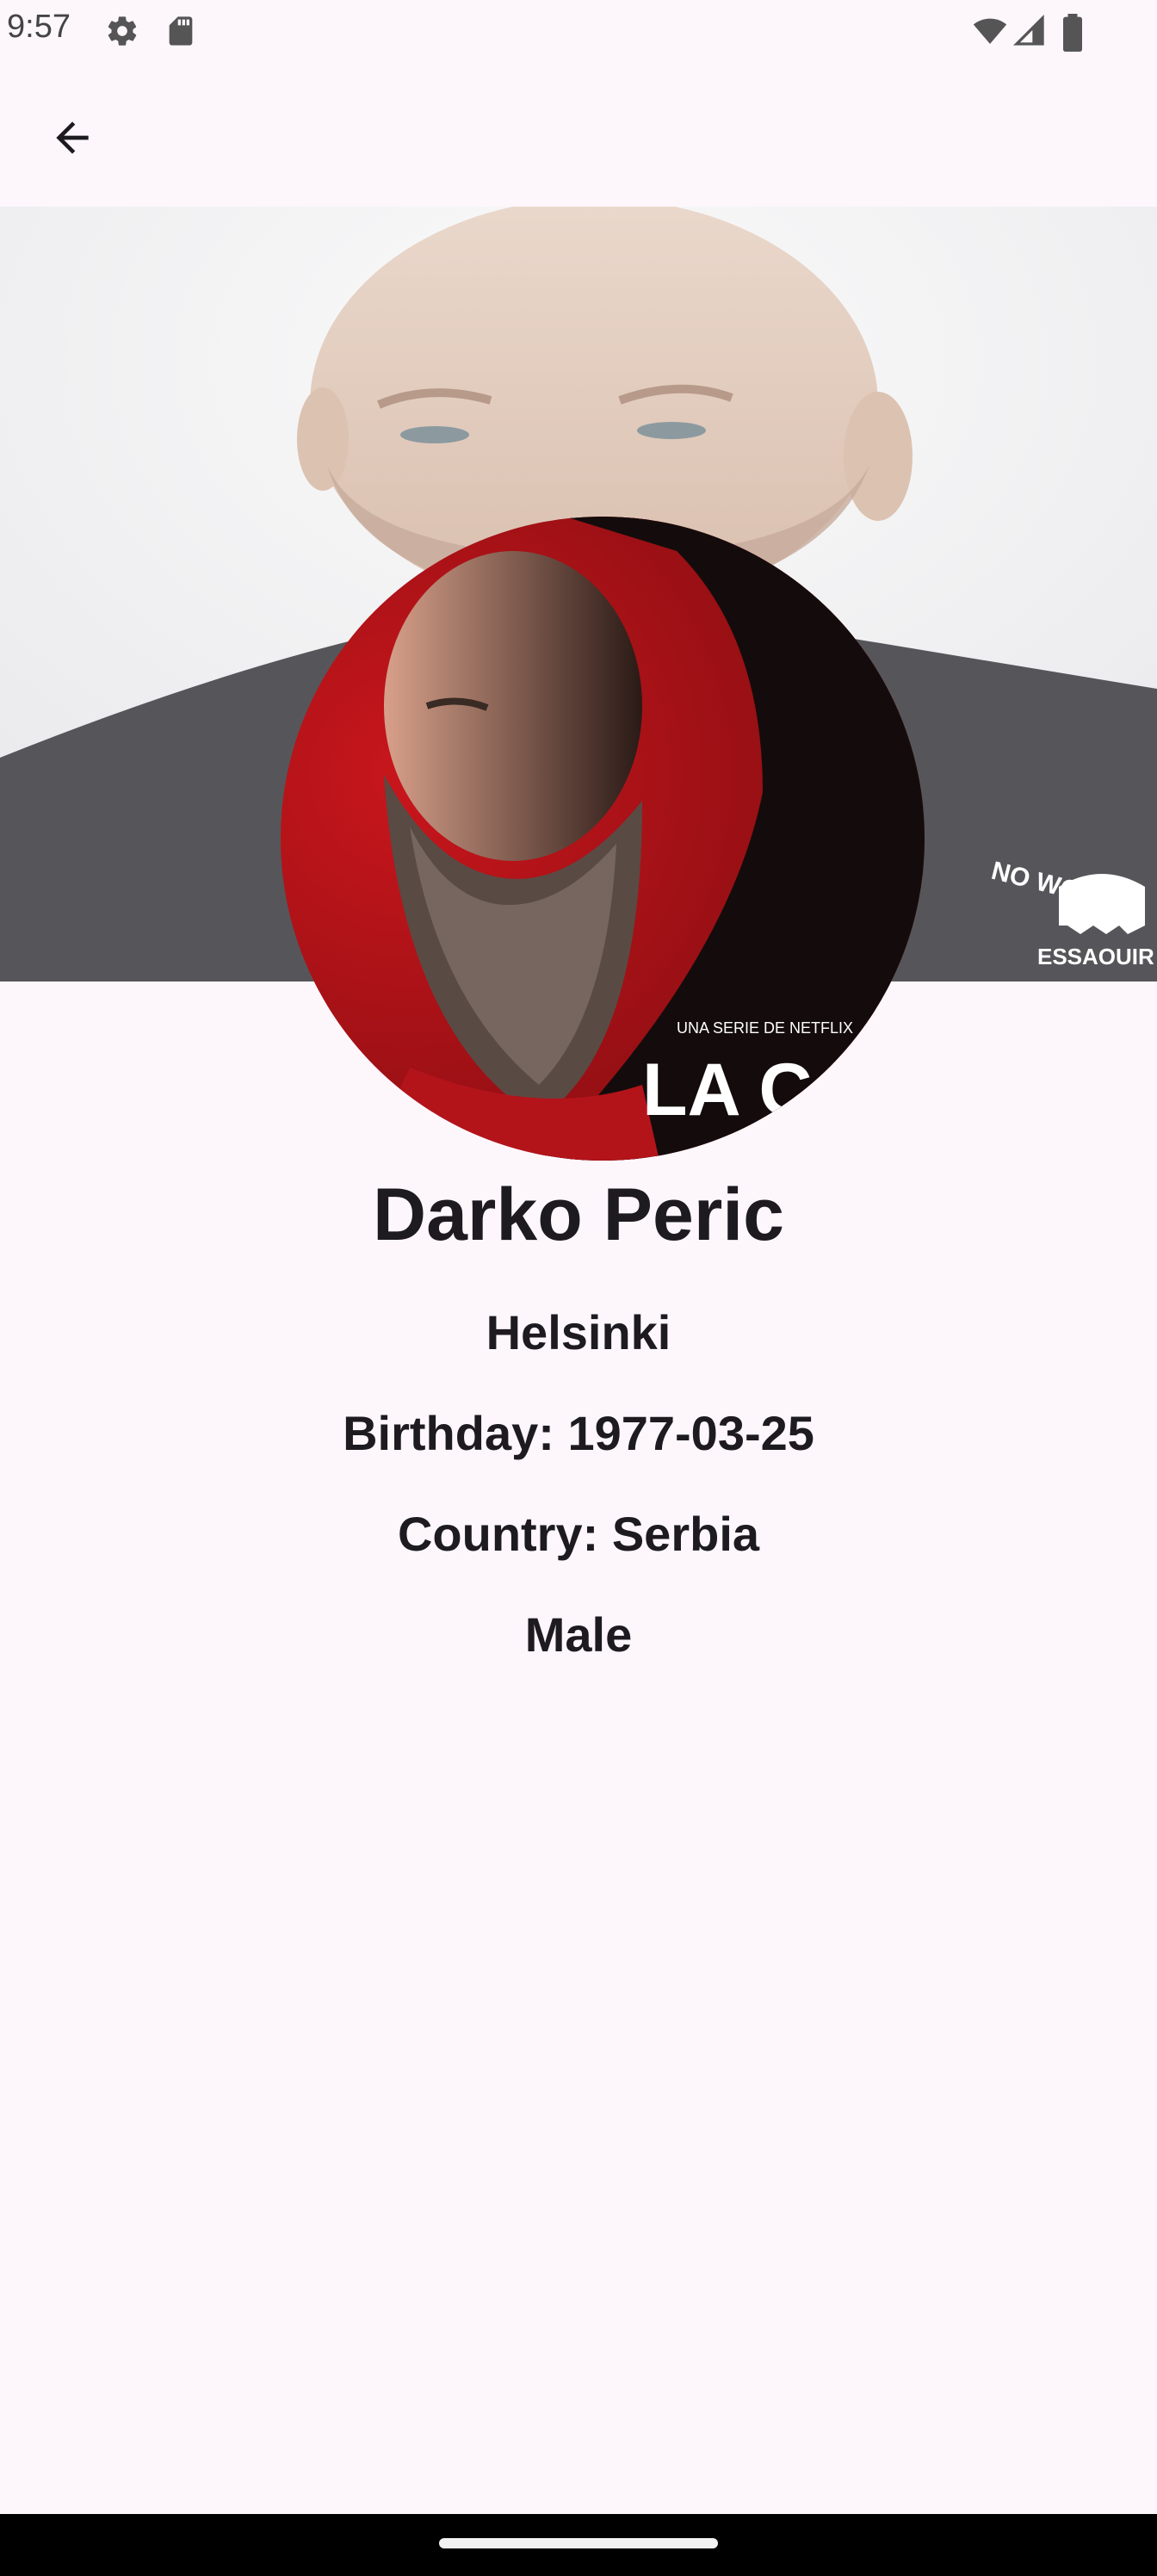 The image size is (1157, 2576). I want to click on gender-text: Male, so click(579, 1634).